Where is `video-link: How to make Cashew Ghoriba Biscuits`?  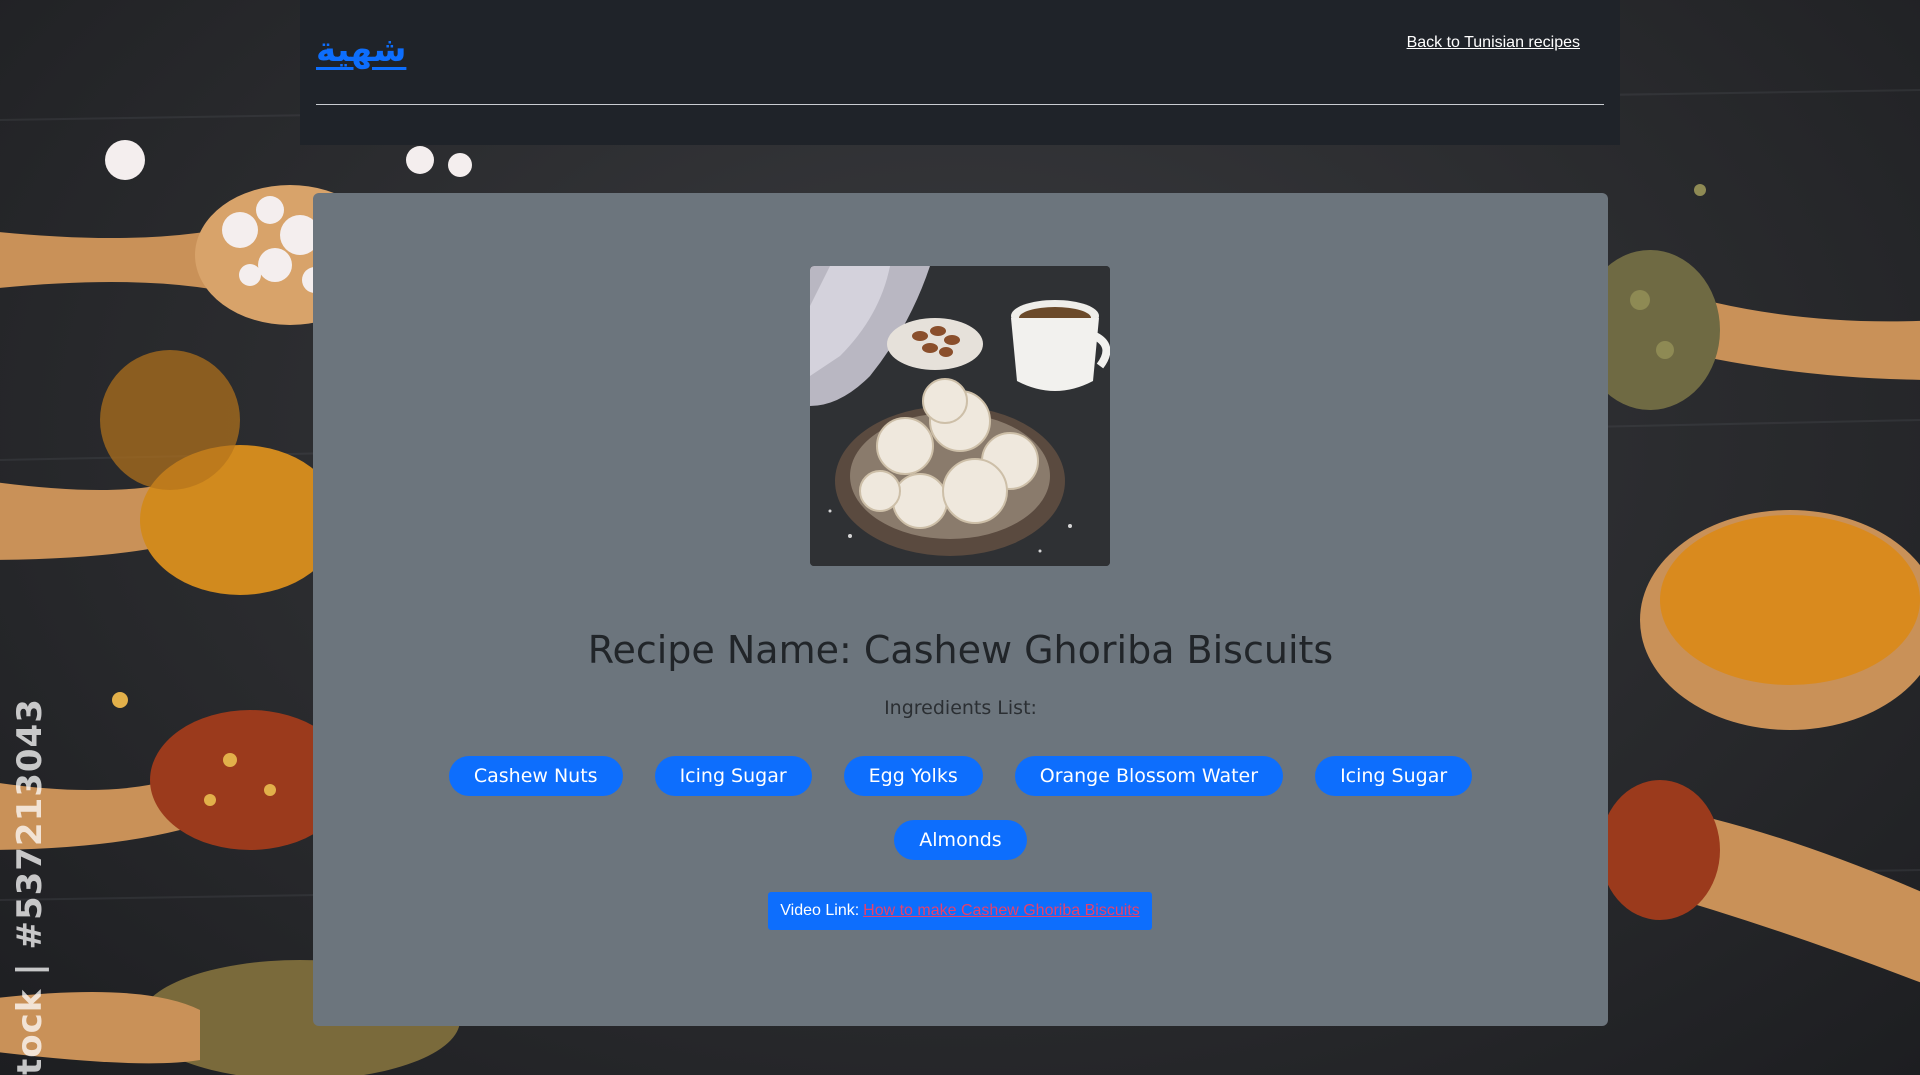 video-link: How to make Cashew Ghoriba Biscuits is located at coordinates (1001, 911).